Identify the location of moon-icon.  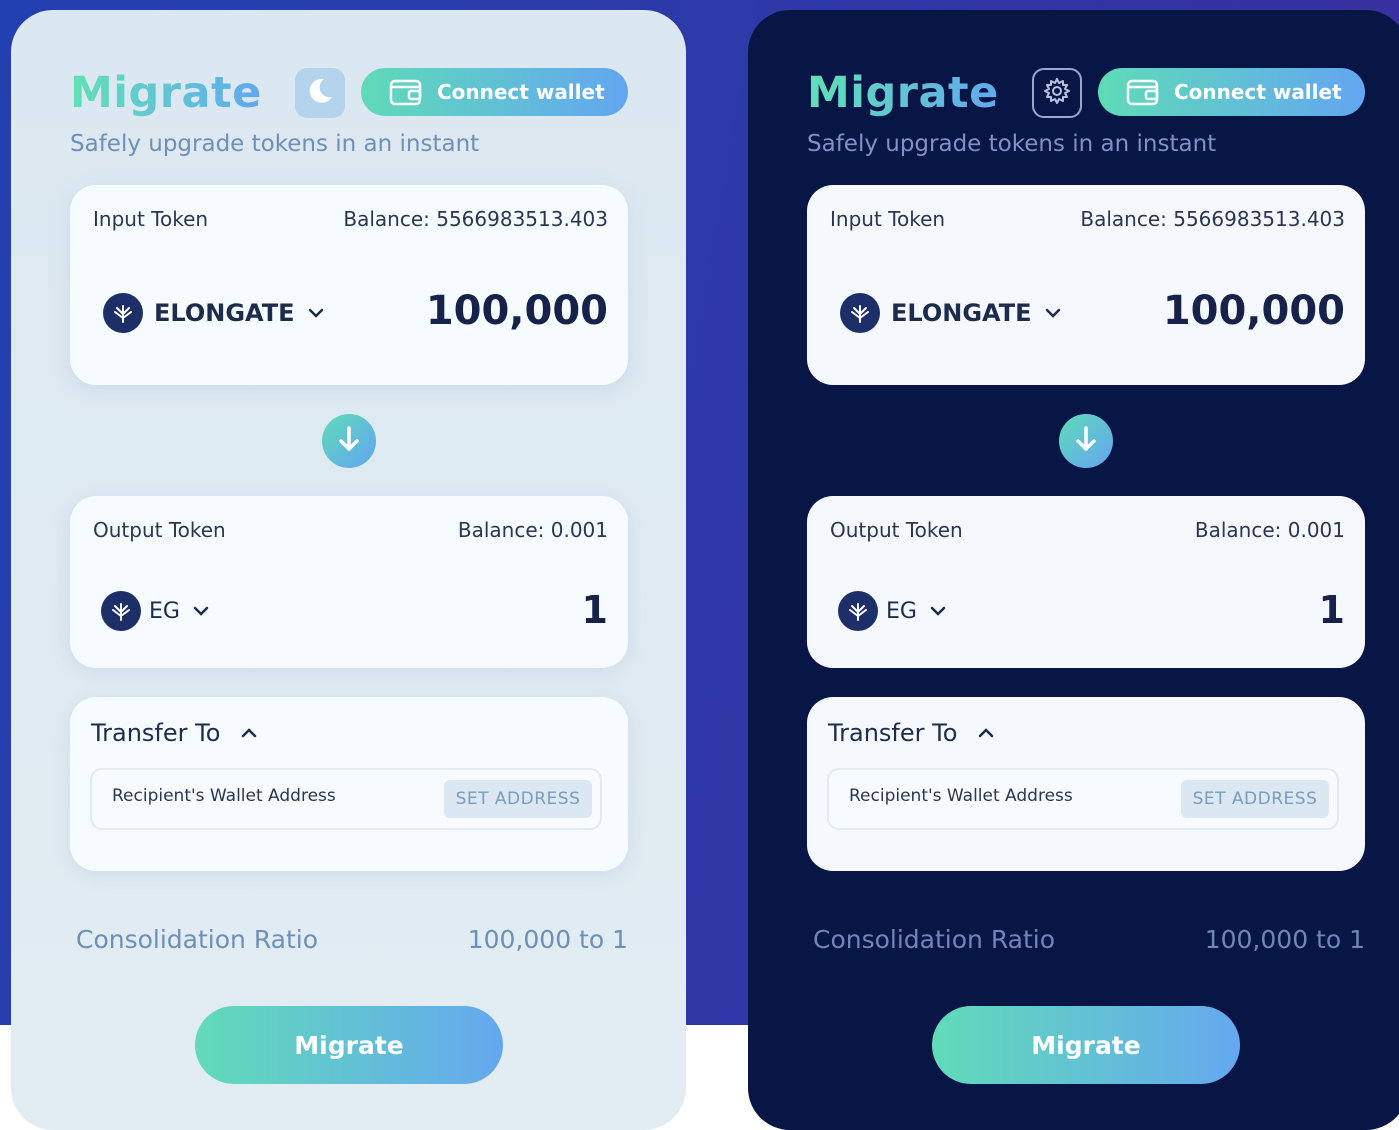
(320, 93).